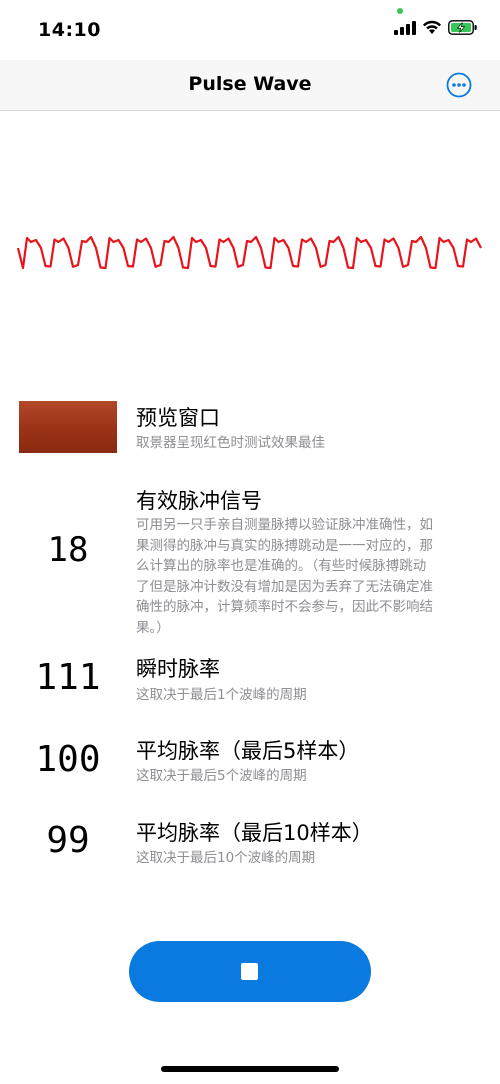 The width and height of the screenshot is (500, 1084). What do you see at coordinates (400, 11) in the screenshot?
I see `privacy-indicator-dot` at bounding box center [400, 11].